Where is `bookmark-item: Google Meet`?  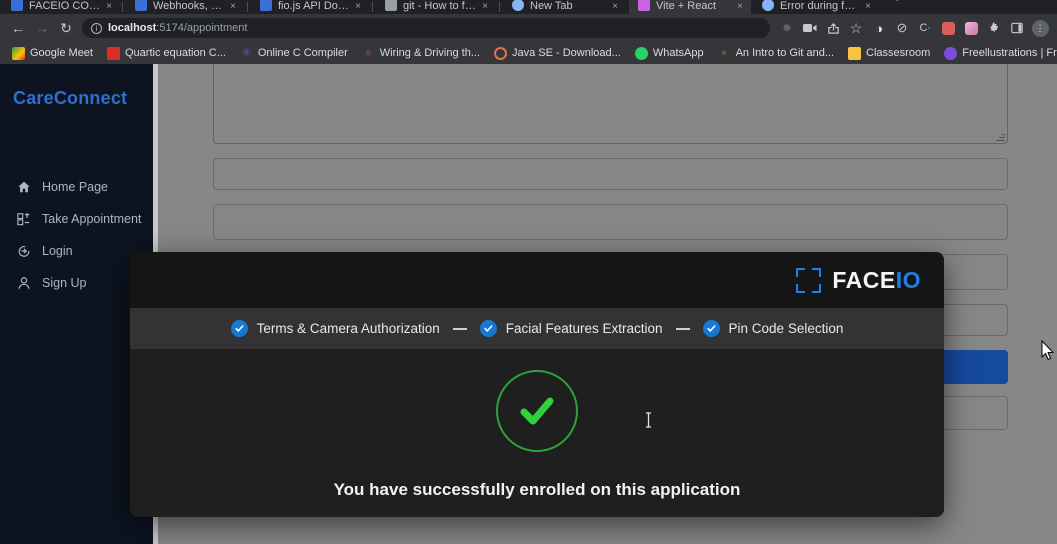
bookmark-item: Google Meet is located at coordinates (52, 53).